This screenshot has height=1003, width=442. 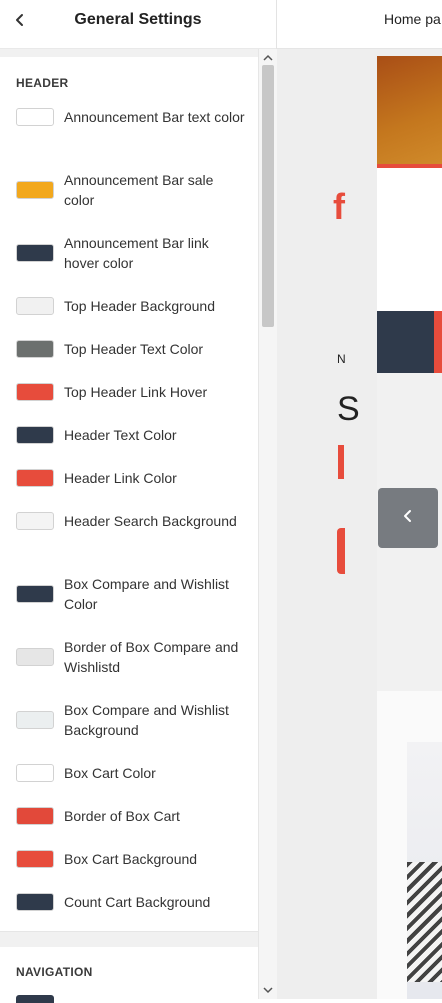 What do you see at coordinates (348, 409) in the screenshot?
I see `banner-heading: S` at bounding box center [348, 409].